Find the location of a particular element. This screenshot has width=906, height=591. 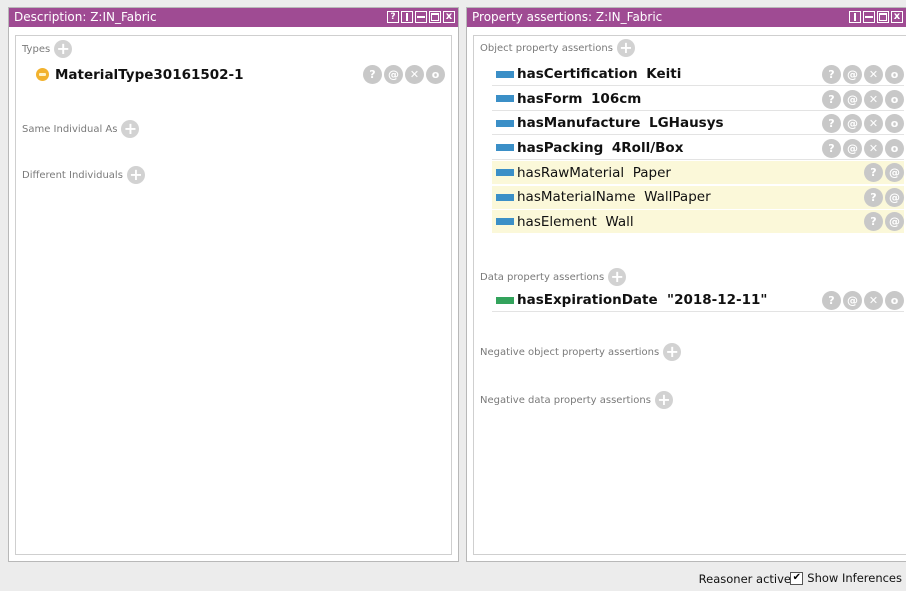

object-assertion-row: hasElement Wall? @ is located at coordinates (698, 221).